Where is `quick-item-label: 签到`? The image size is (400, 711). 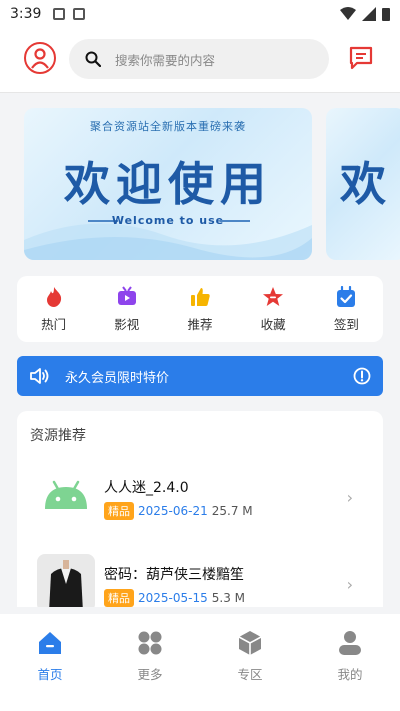
quick-item-label: 签到 is located at coordinates (346, 324).